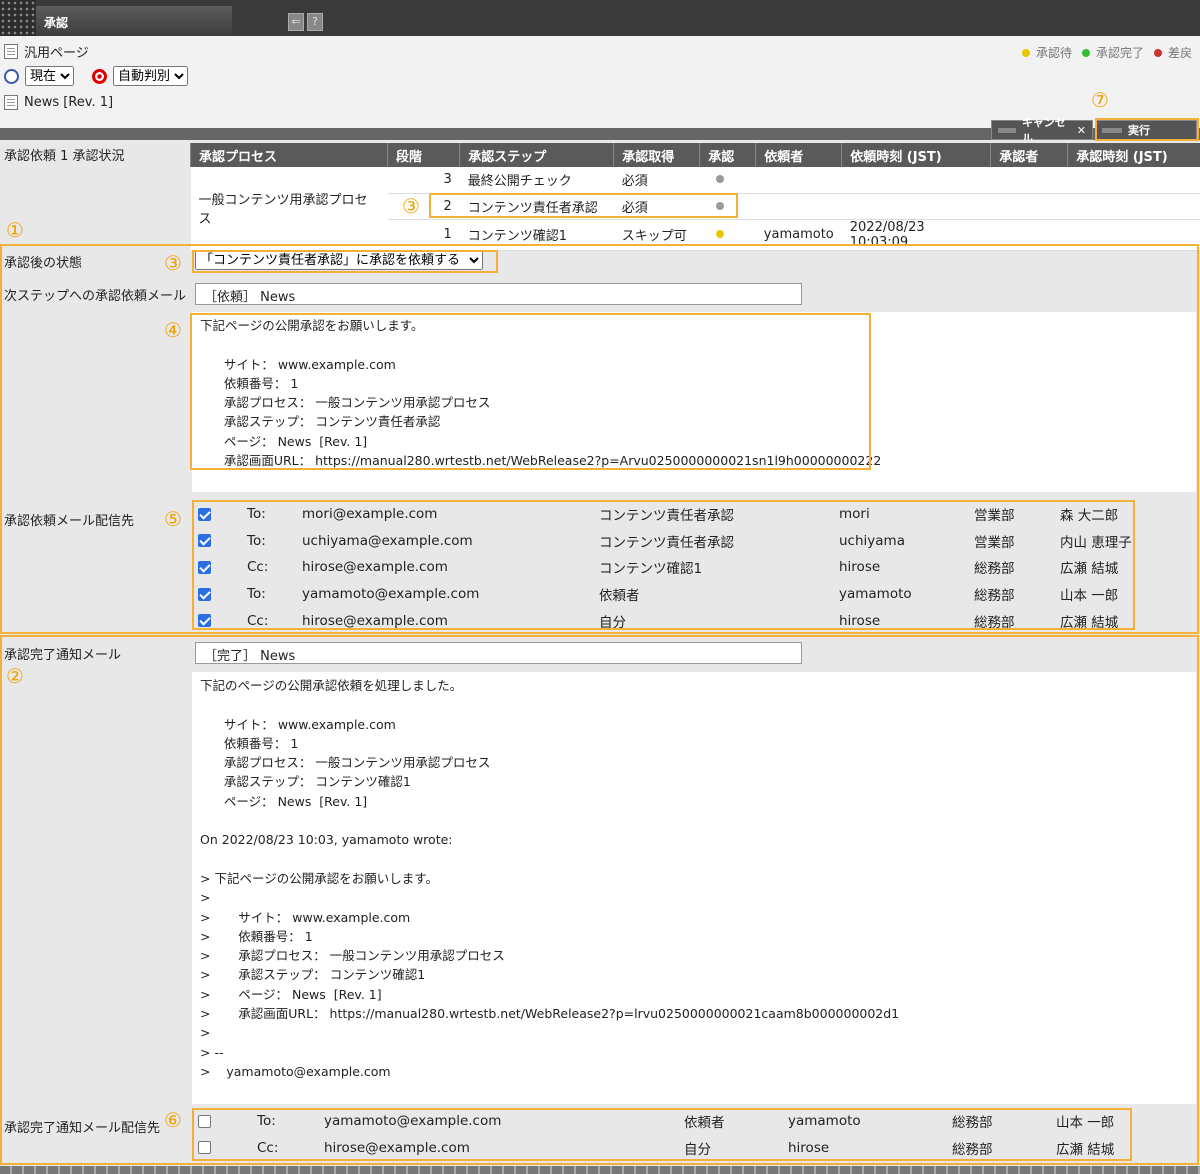 This screenshot has height=1174, width=1200. What do you see at coordinates (11, 102) in the screenshot?
I see `page-edit-icon` at bounding box center [11, 102].